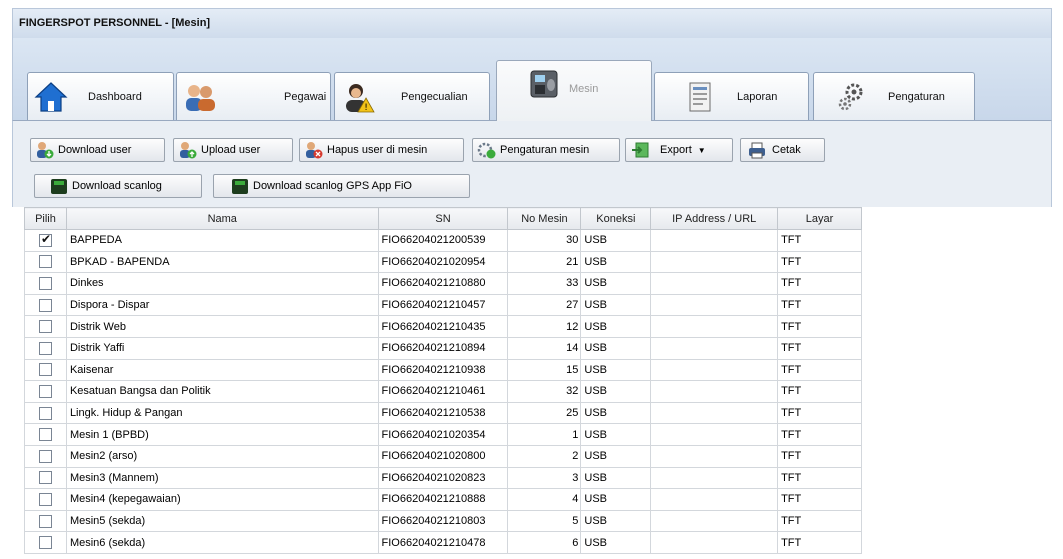 This screenshot has height=559, width=1063. What do you see at coordinates (253, 96) in the screenshot?
I see `tab-pegawai: Pegawai` at bounding box center [253, 96].